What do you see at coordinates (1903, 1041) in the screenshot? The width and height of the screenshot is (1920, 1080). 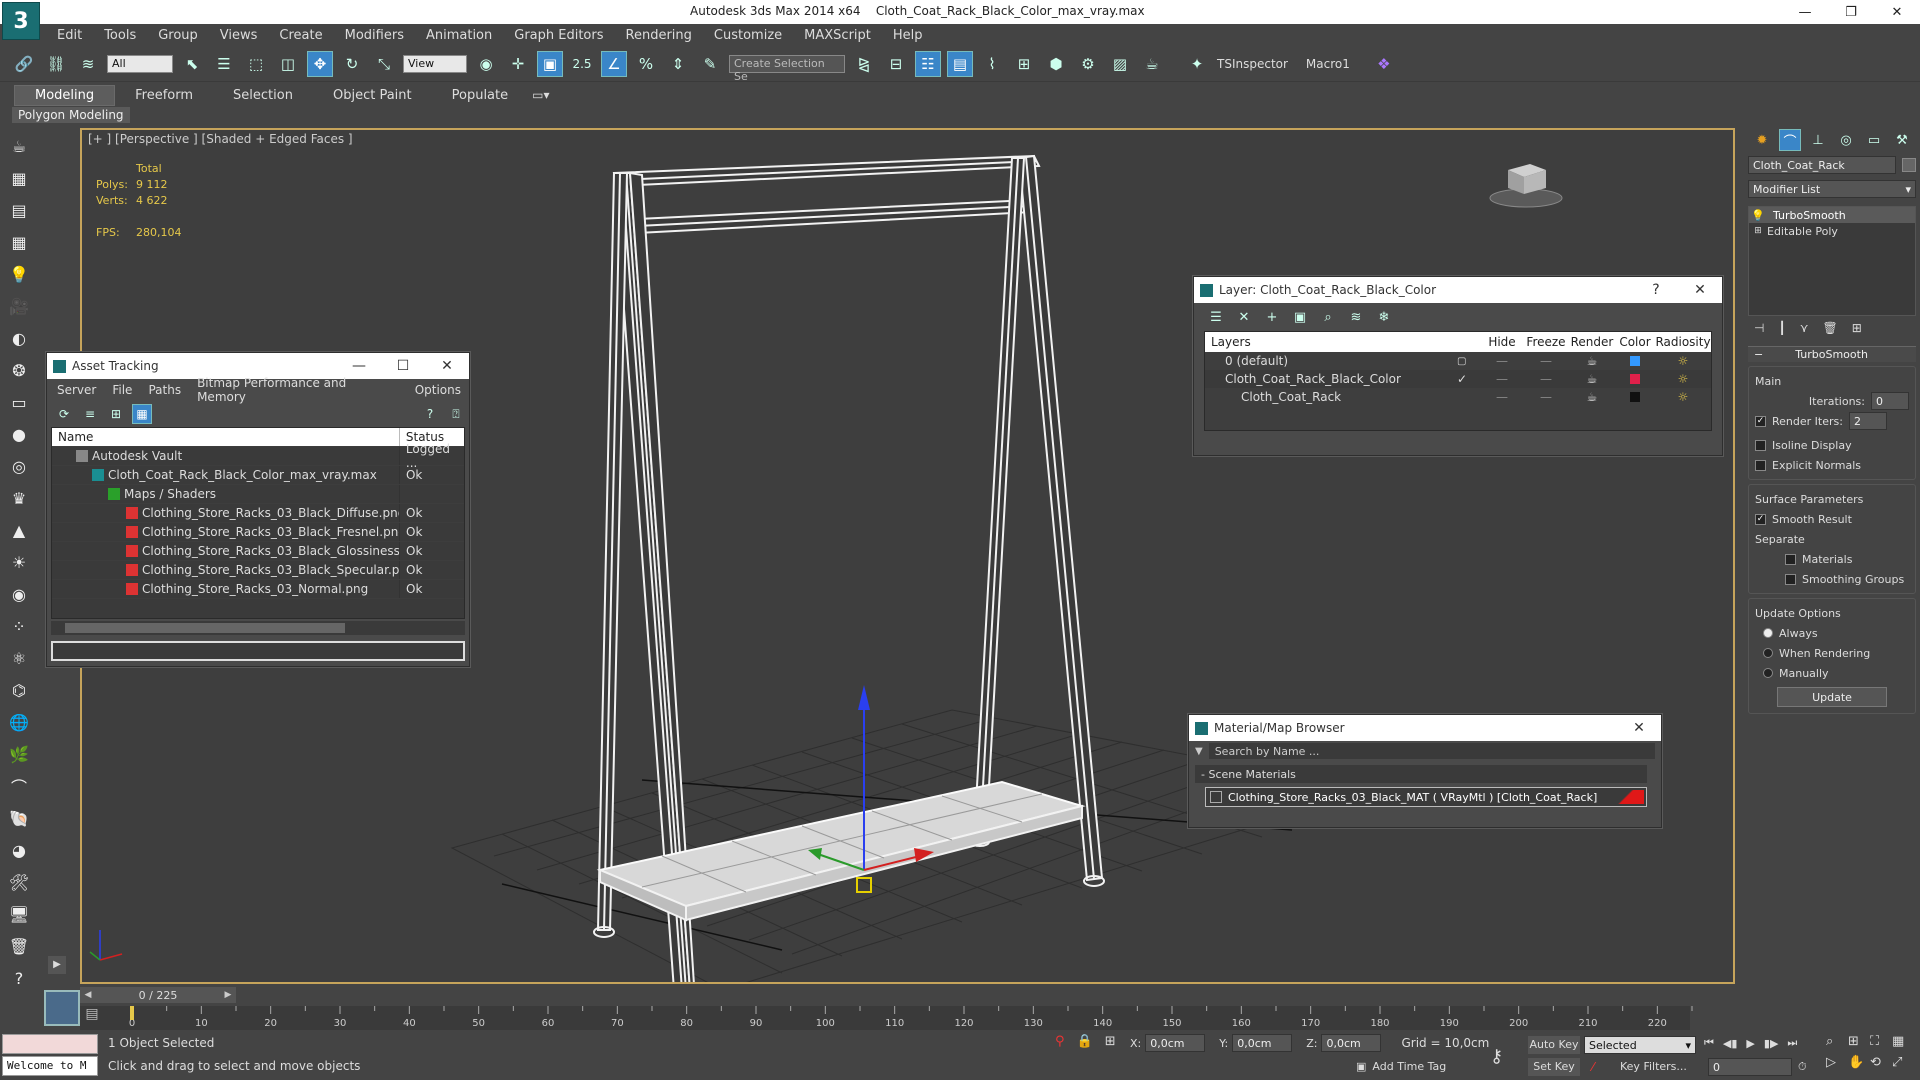 I see `zoom-extents-all-icon: ▦` at bounding box center [1903, 1041].